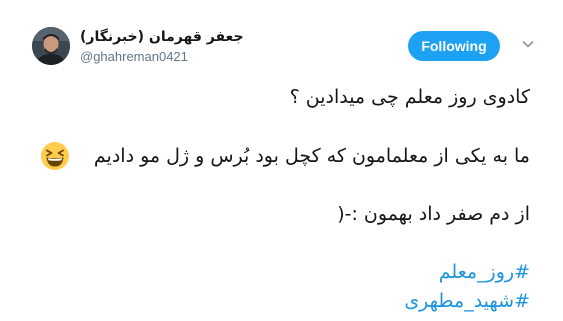  Describe the element at coordinates (134, 57) in the screenshot. I see `author-handle: @ghahreman0421` at that location.